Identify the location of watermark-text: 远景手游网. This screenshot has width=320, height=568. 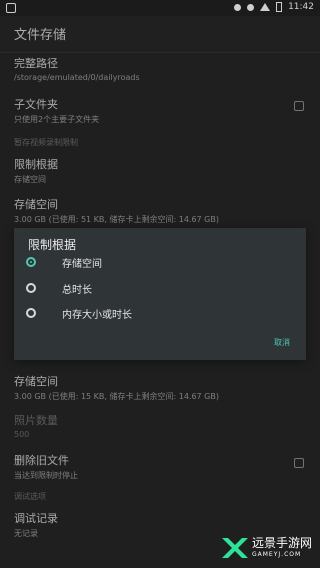
(282, 543).